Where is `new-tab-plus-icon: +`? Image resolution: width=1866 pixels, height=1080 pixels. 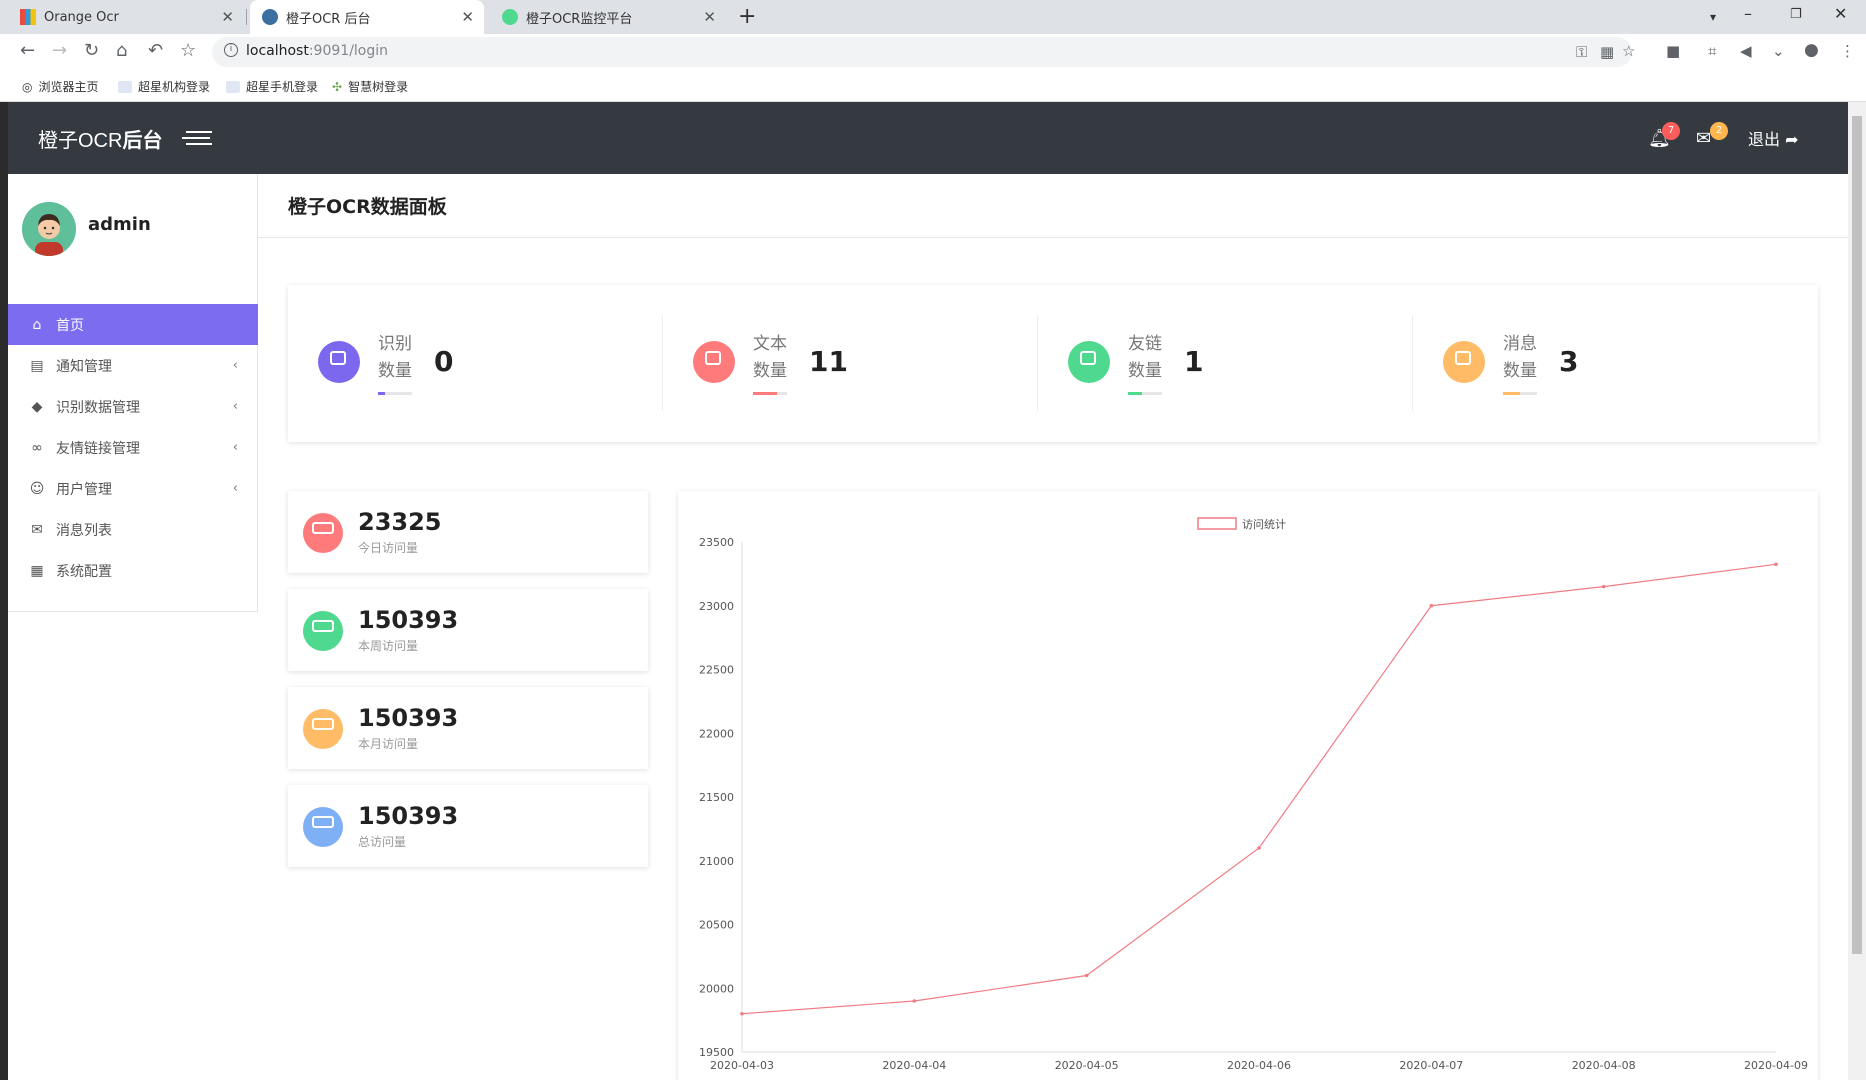 new-tab-plus-icon: + is located at coordinates (747, 16).